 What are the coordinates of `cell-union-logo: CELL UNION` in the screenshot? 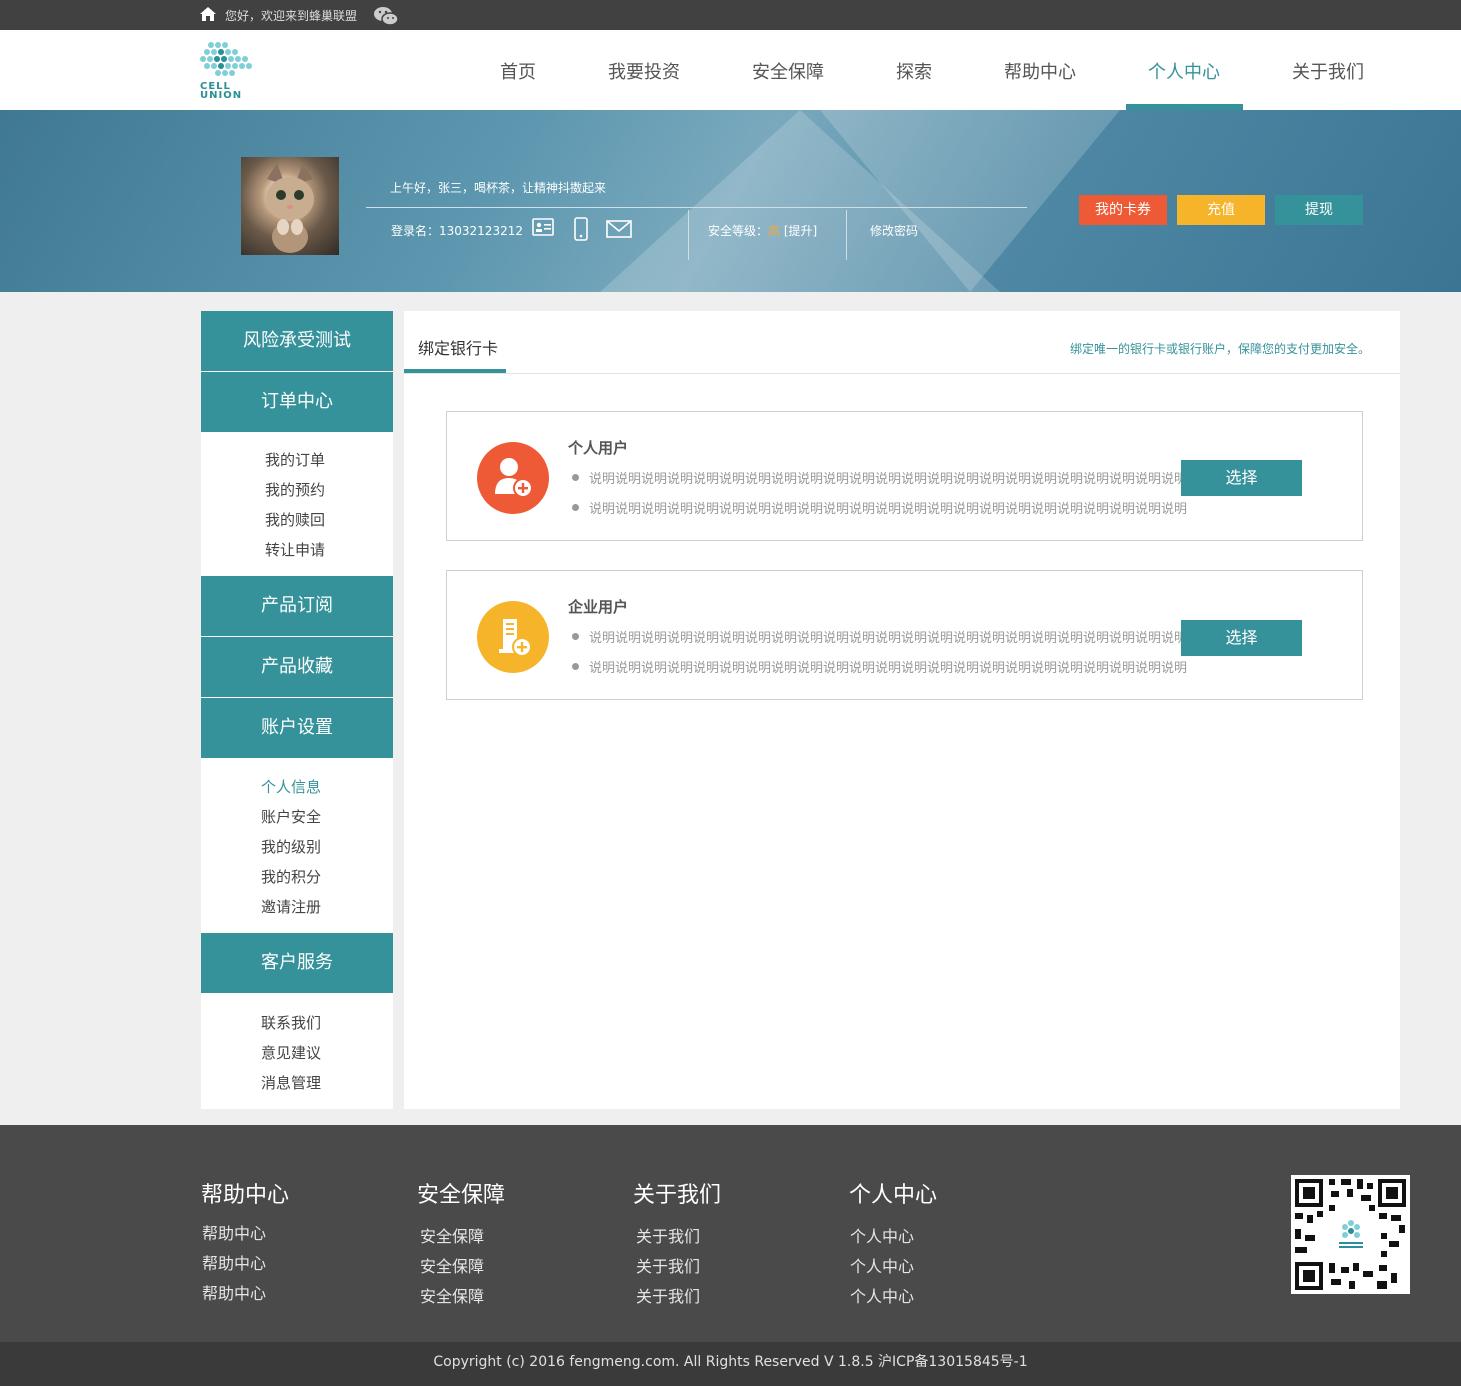 It's located at (227, 71).